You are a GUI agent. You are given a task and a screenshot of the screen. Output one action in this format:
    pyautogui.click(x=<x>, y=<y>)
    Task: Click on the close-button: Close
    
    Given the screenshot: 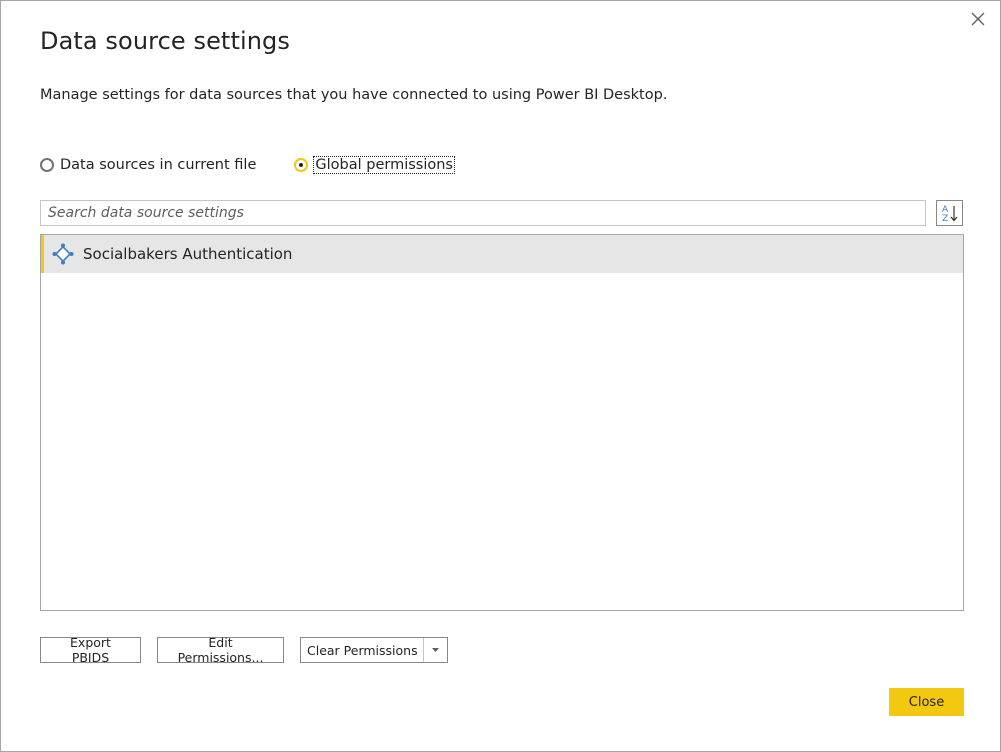 What is the action you would take?
    pyautogui.click(x=926, y=702)
    